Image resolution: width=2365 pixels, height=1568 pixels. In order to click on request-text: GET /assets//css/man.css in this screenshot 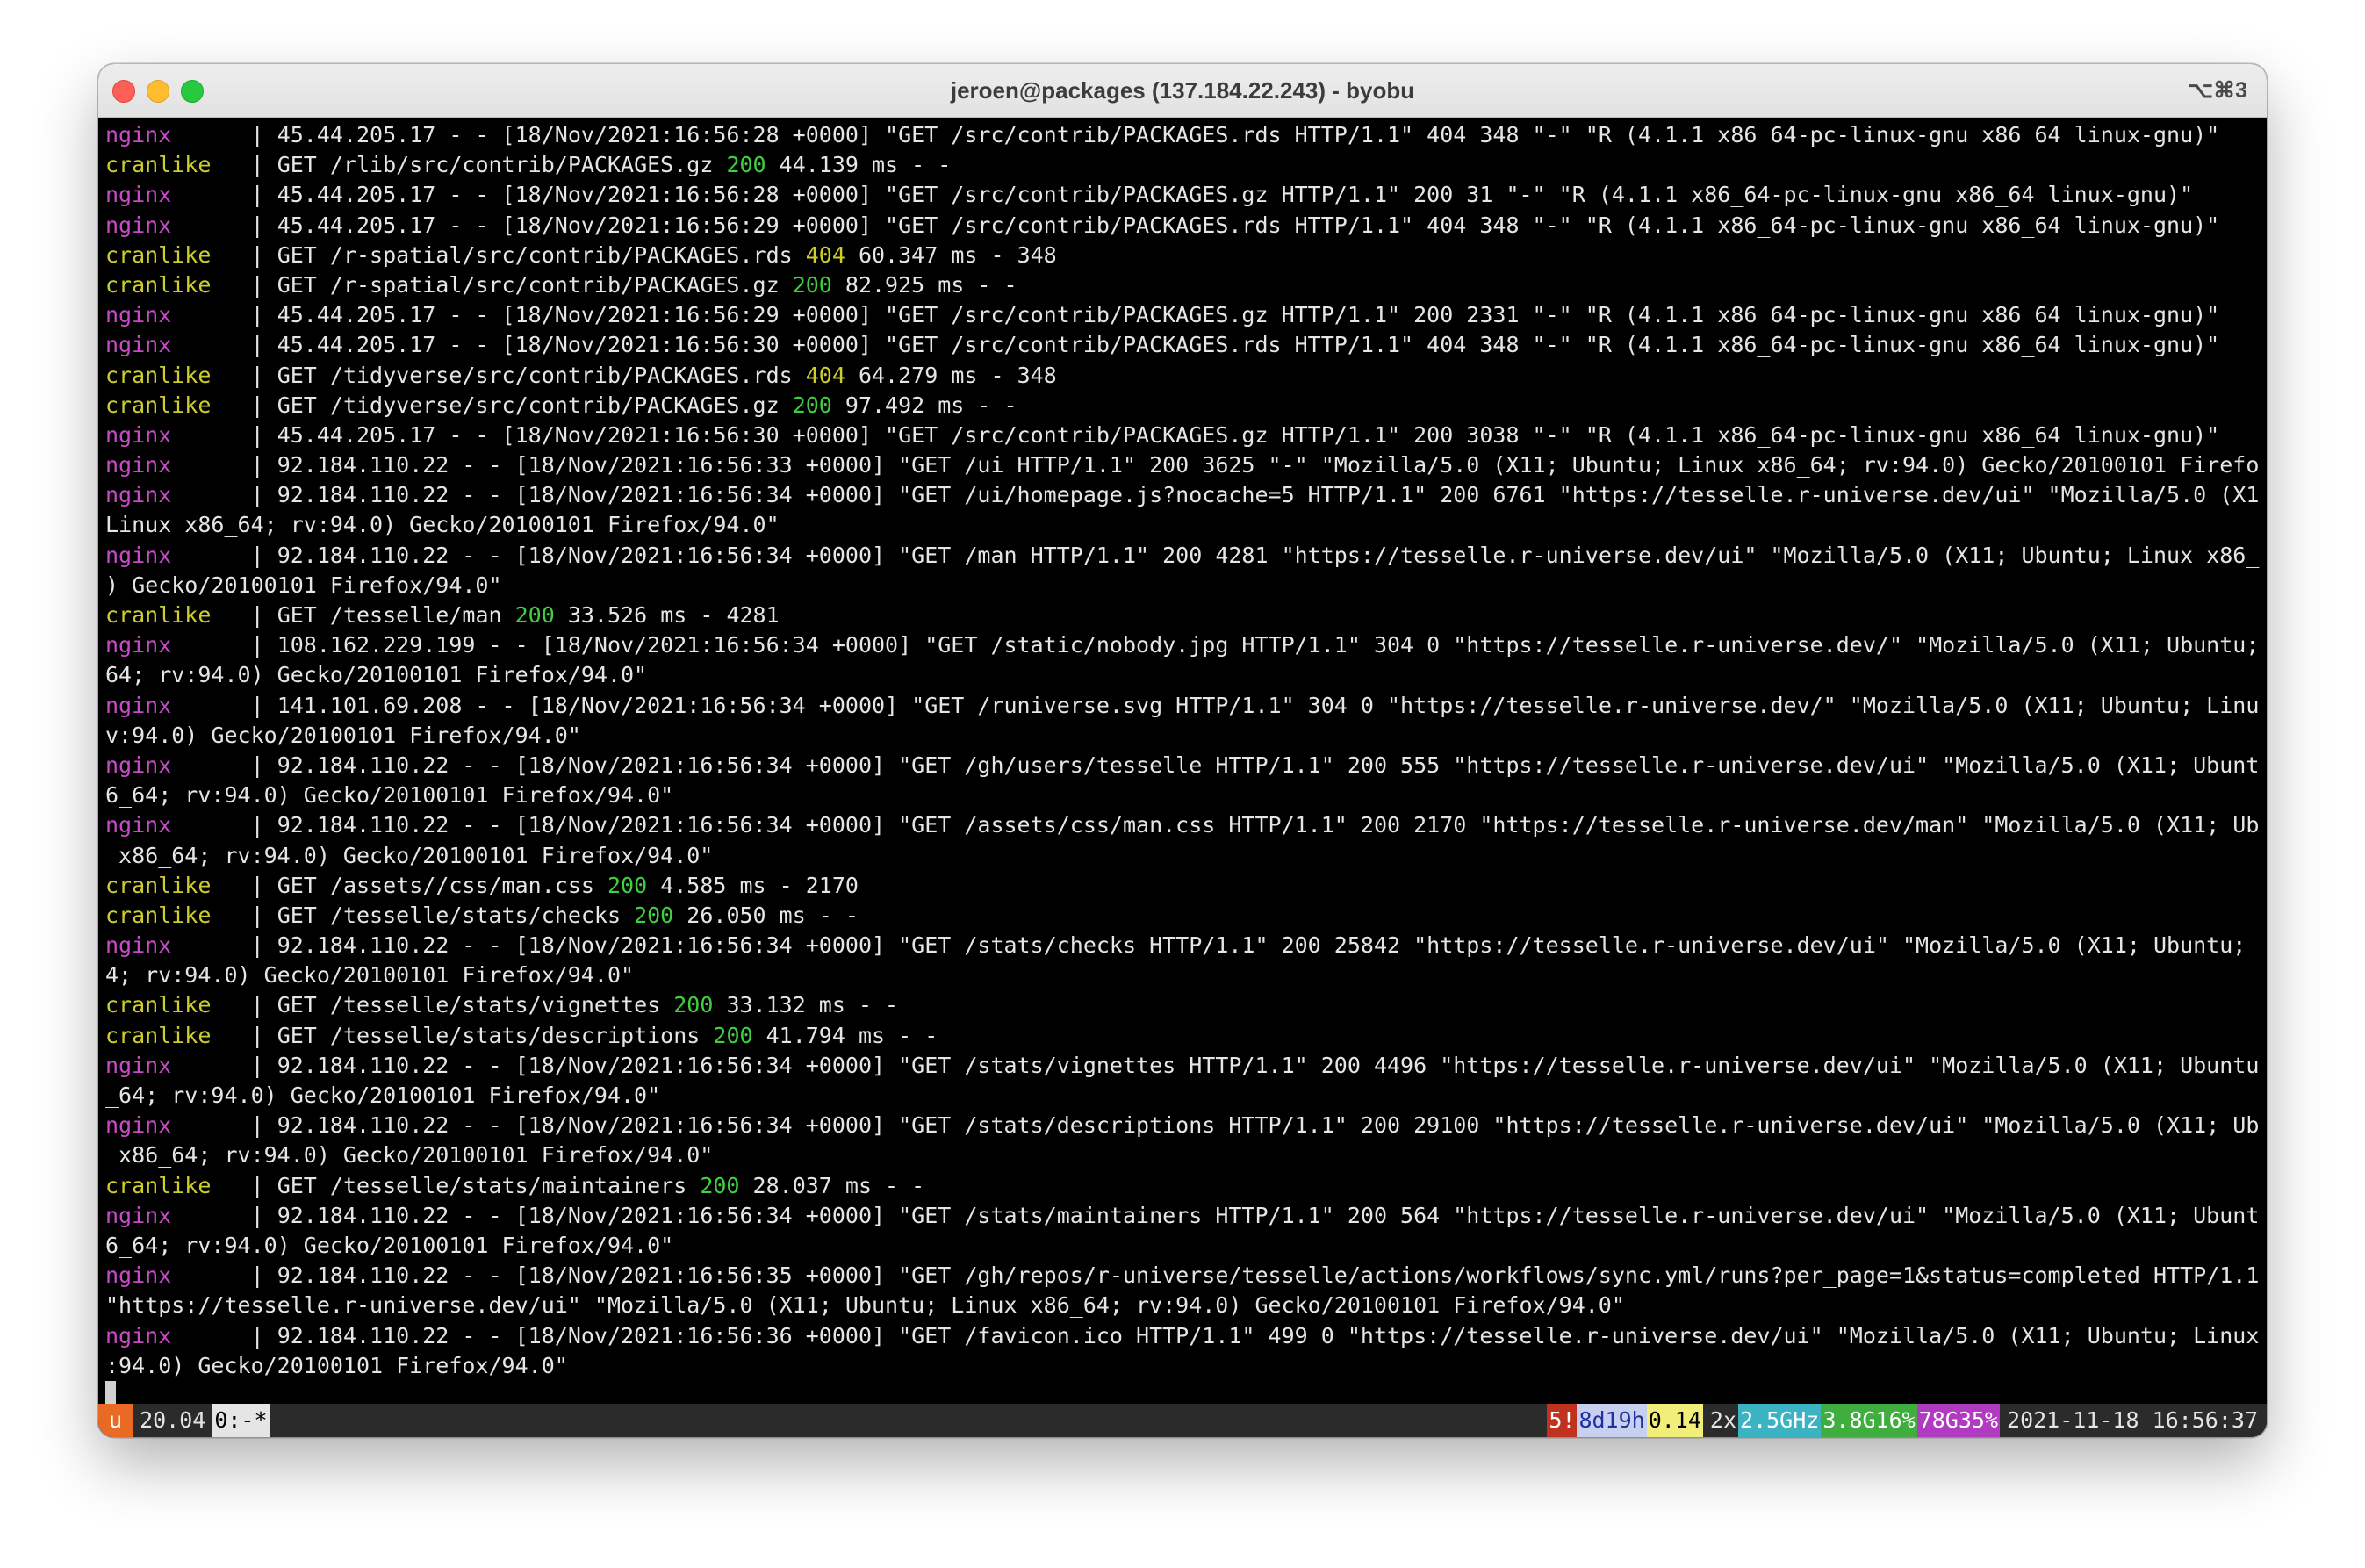, I will do `click(442, 885)`.